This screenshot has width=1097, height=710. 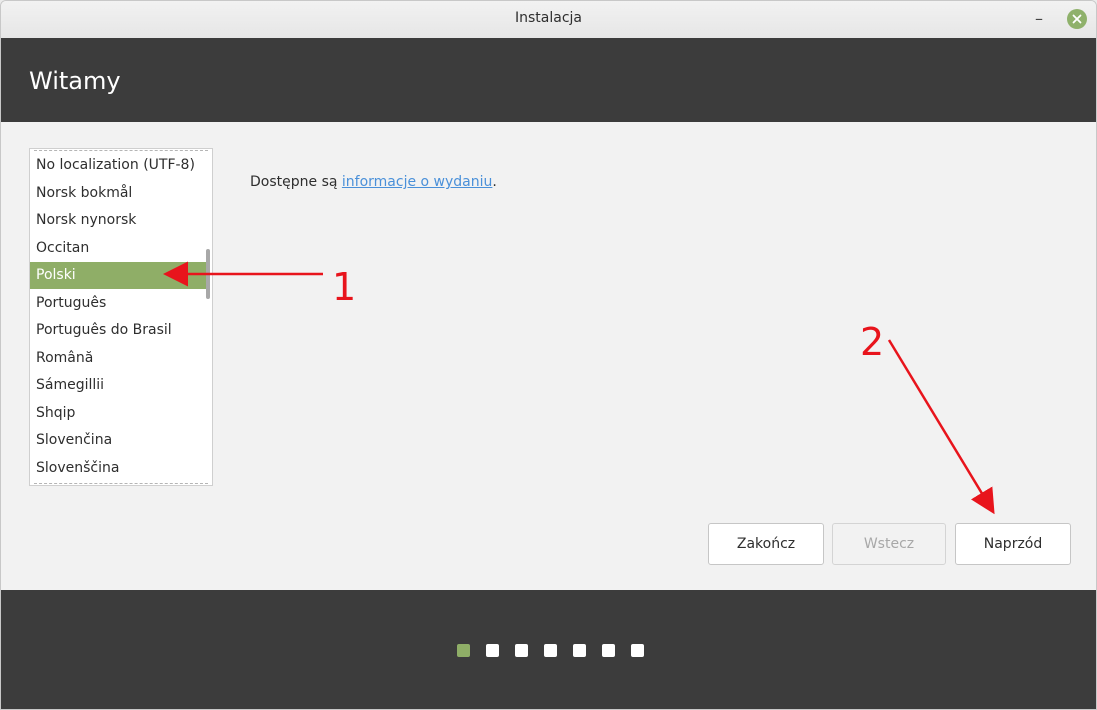 What do you see at coordinates (494, 182) in the screenshot?
I see `release-notes-suffix: .` at bounding box center [494, 182].